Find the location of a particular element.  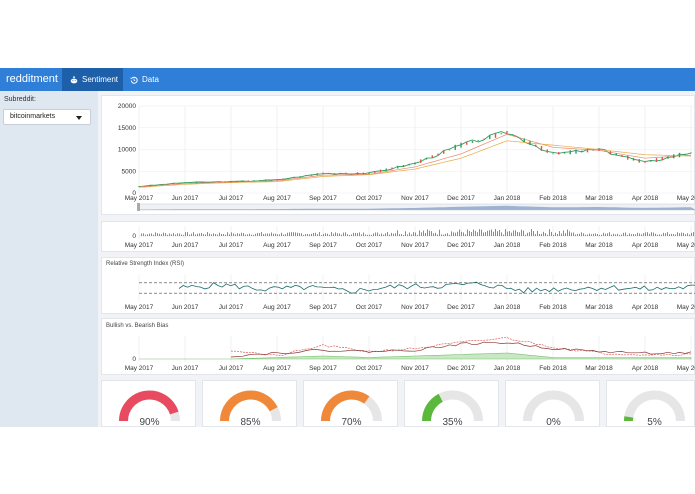

tab-data: Data is located at coordinates (145, 79).